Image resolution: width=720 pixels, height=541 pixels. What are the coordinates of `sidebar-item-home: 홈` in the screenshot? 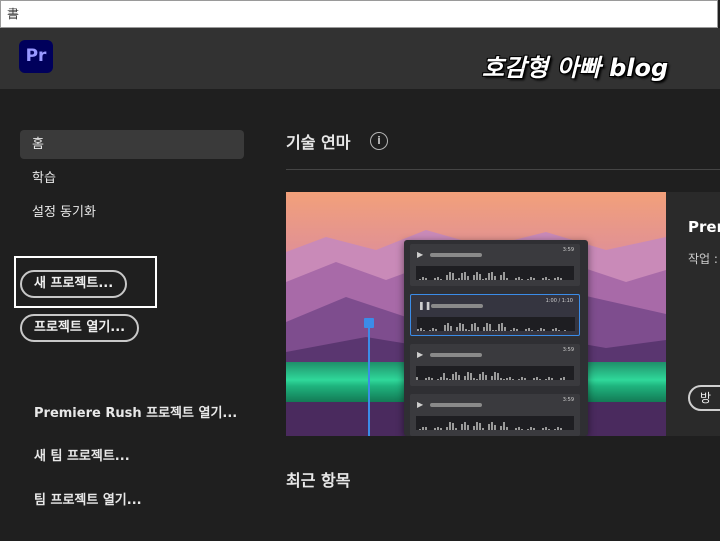 It's located at (132, 144).